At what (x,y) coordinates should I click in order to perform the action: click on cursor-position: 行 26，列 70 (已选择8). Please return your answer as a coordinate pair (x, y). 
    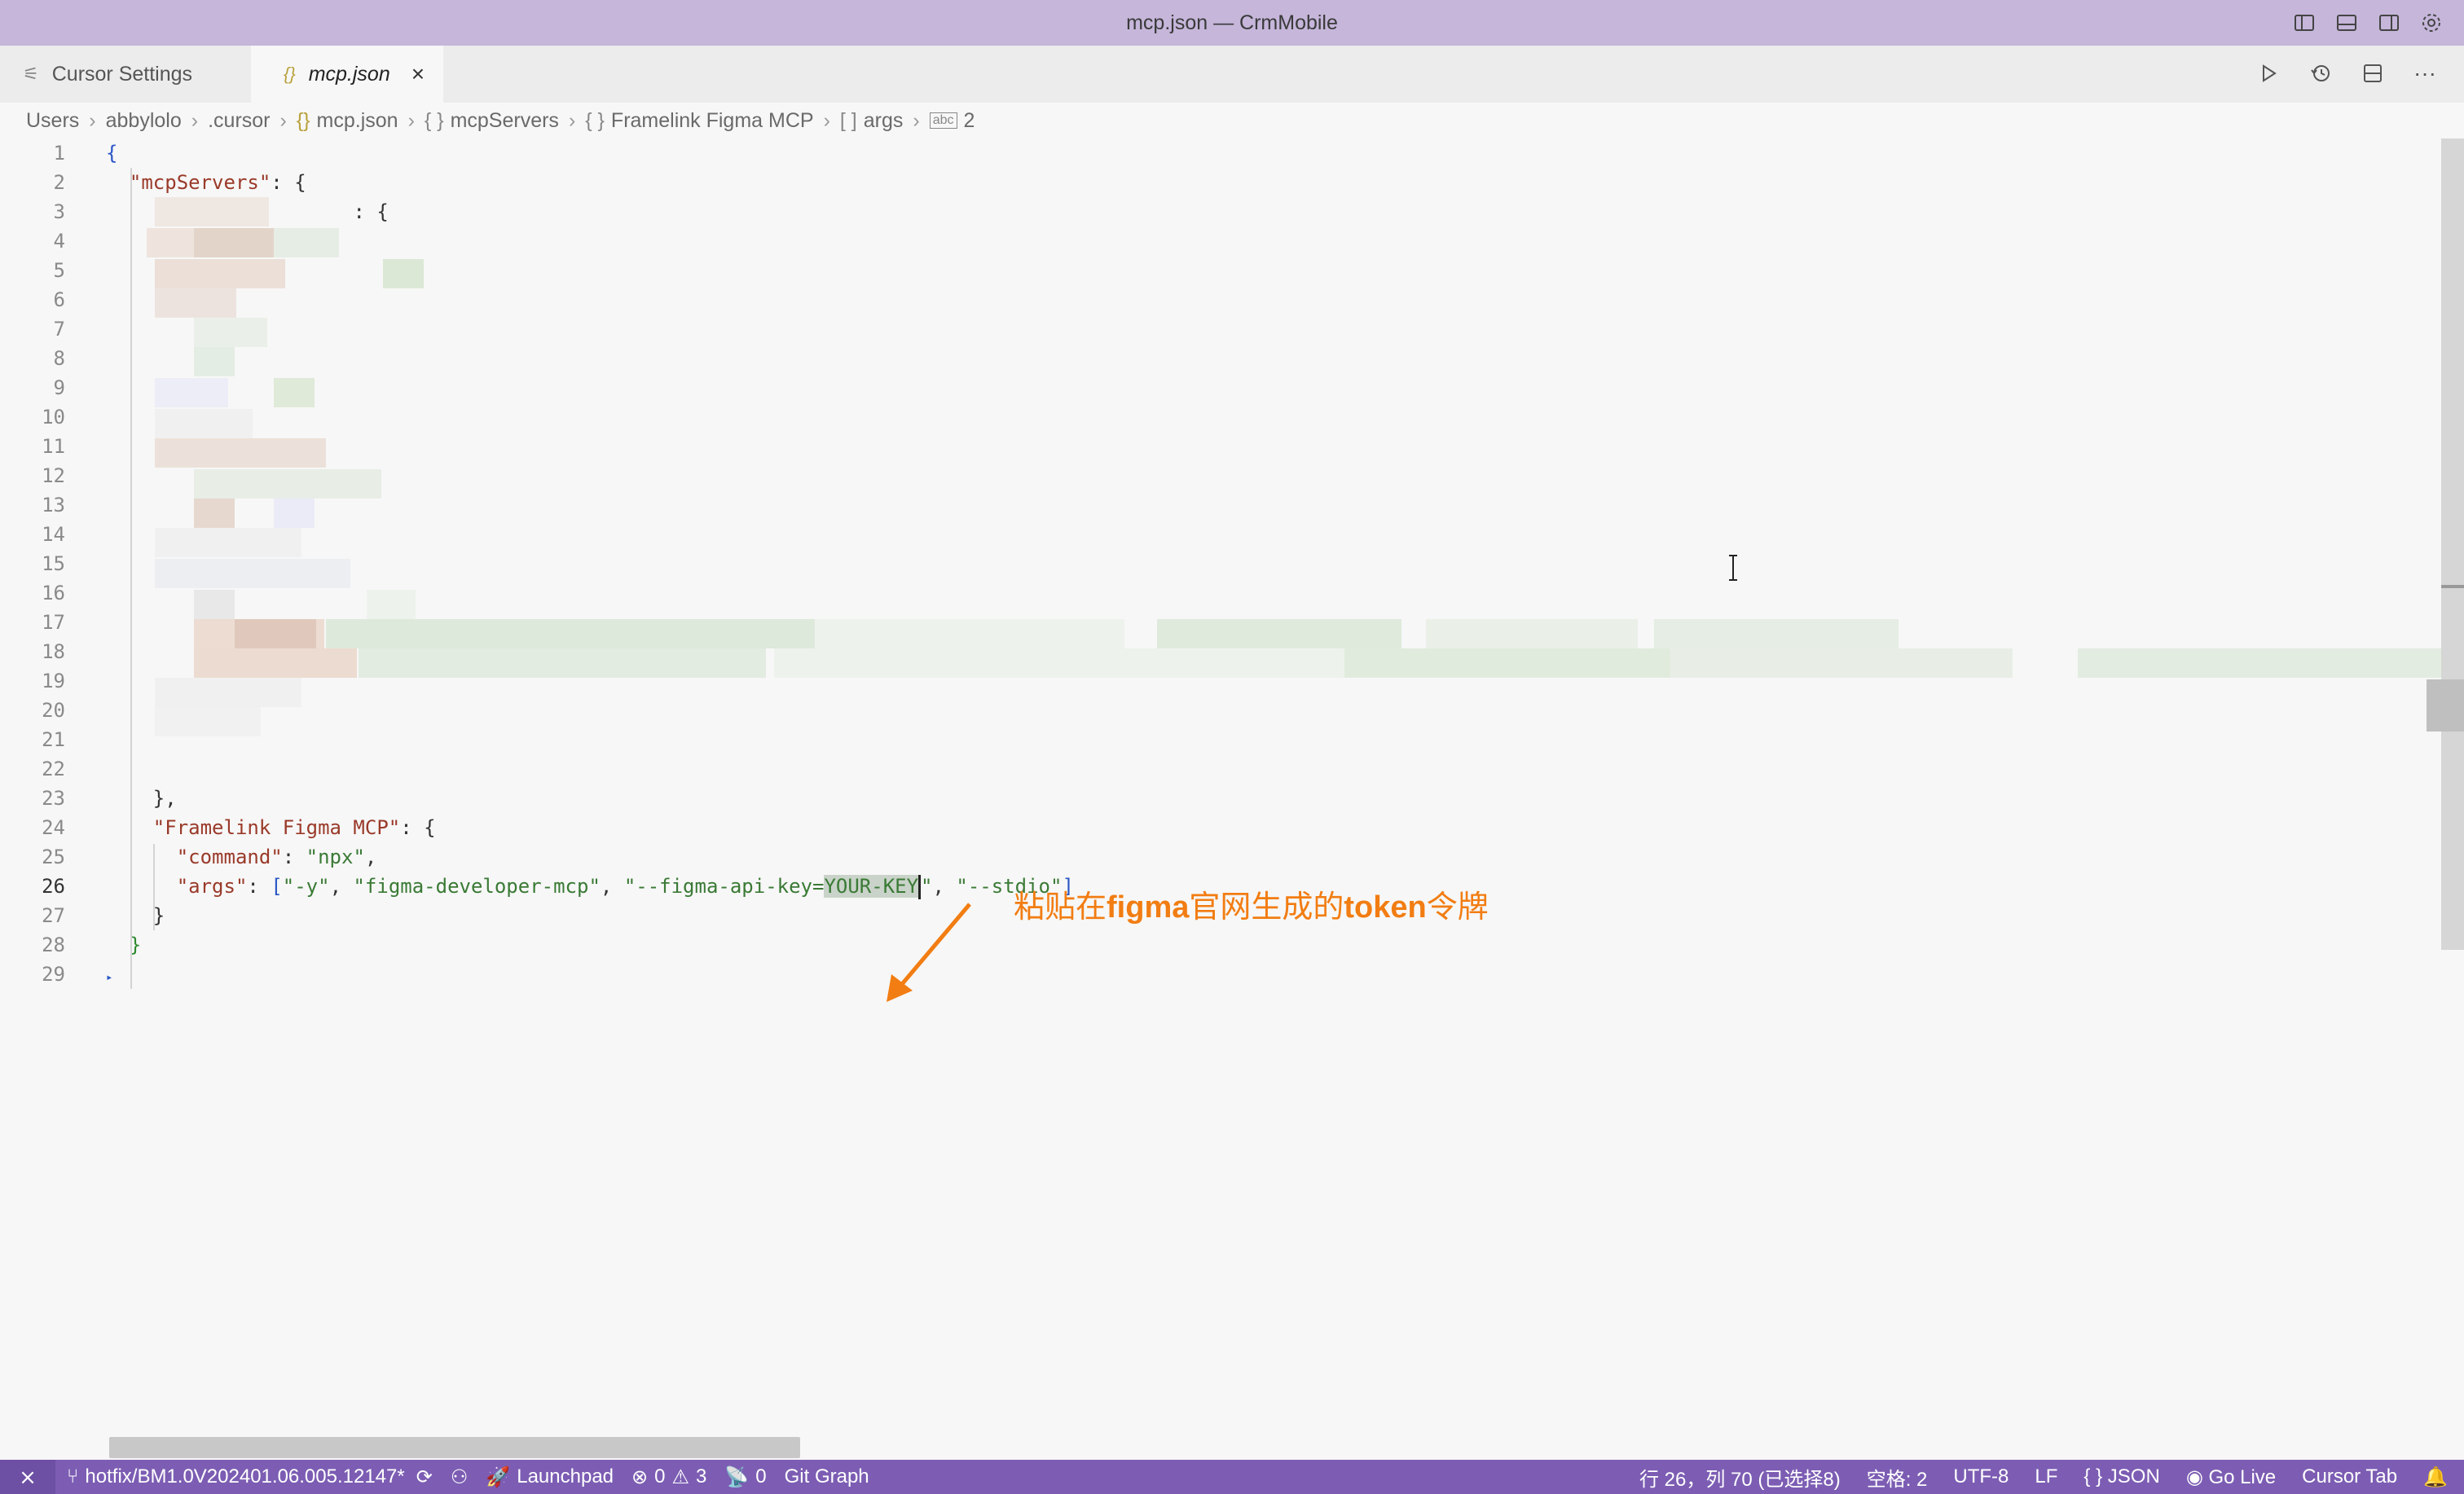
    Looking at the image, I should click on (1740, 1477).